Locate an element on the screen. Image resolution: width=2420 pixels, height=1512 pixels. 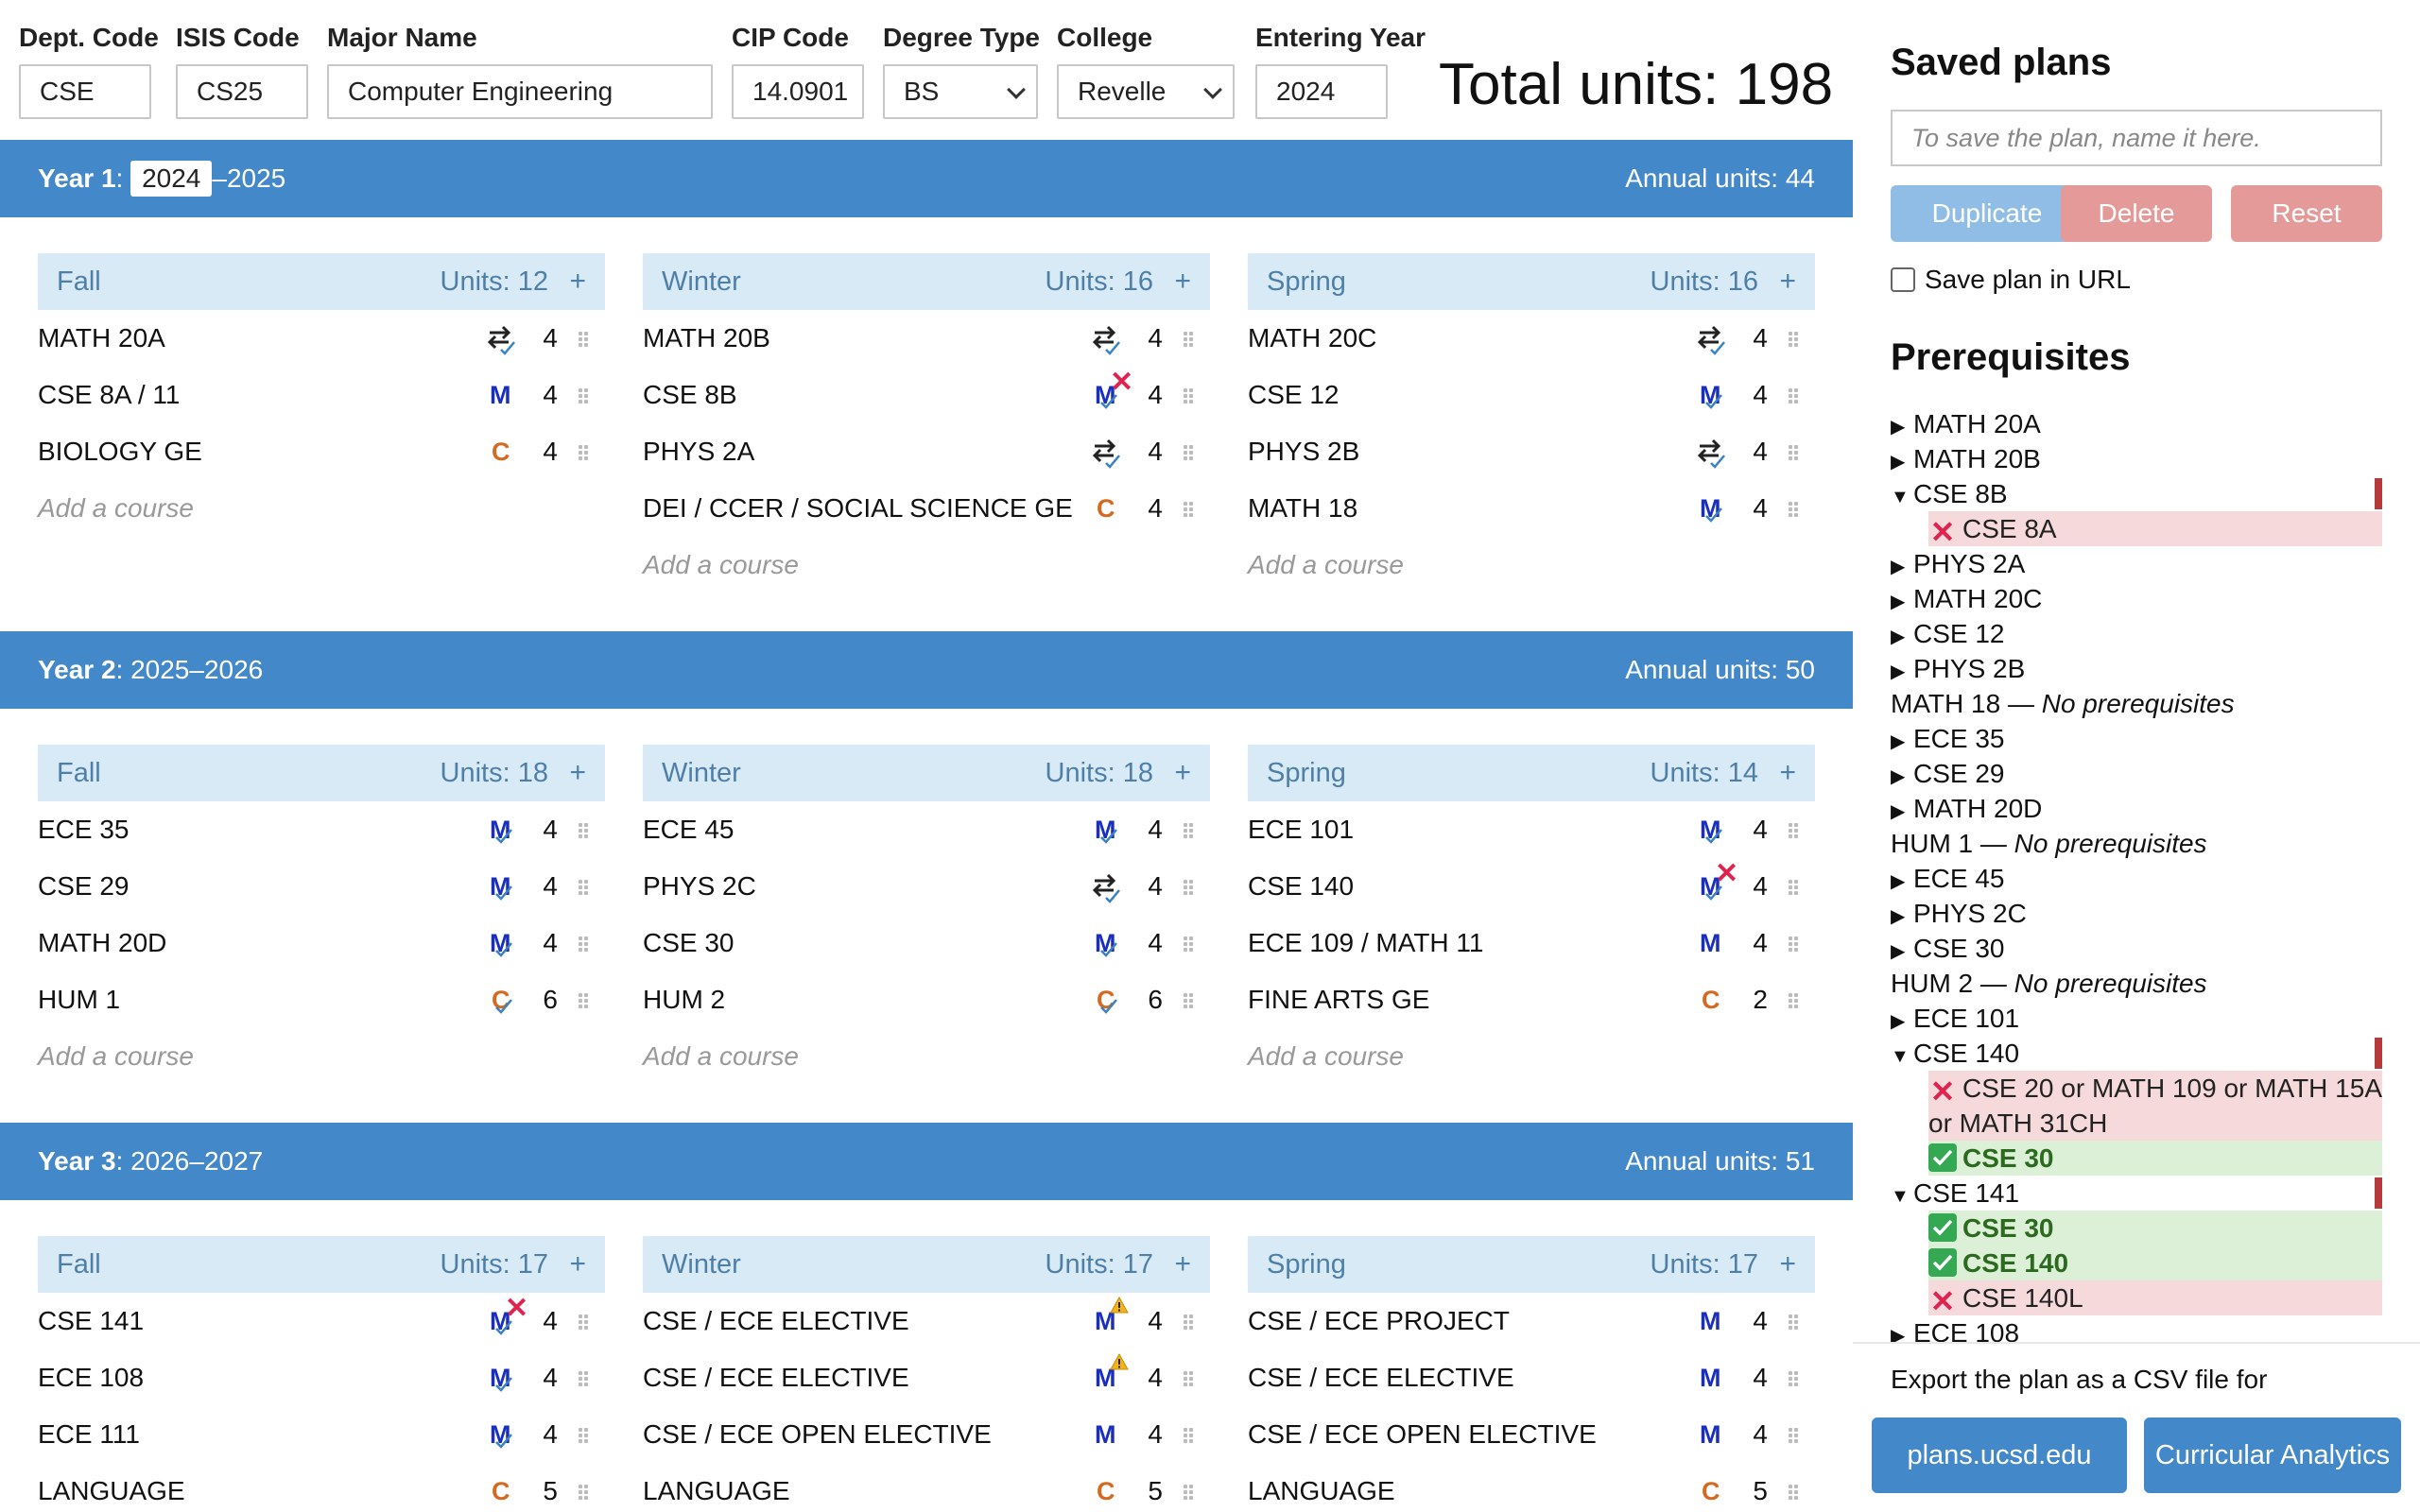
course-name: CSE / ECE OPEN ELECTIVE is located at coordinates (1423, 1434).